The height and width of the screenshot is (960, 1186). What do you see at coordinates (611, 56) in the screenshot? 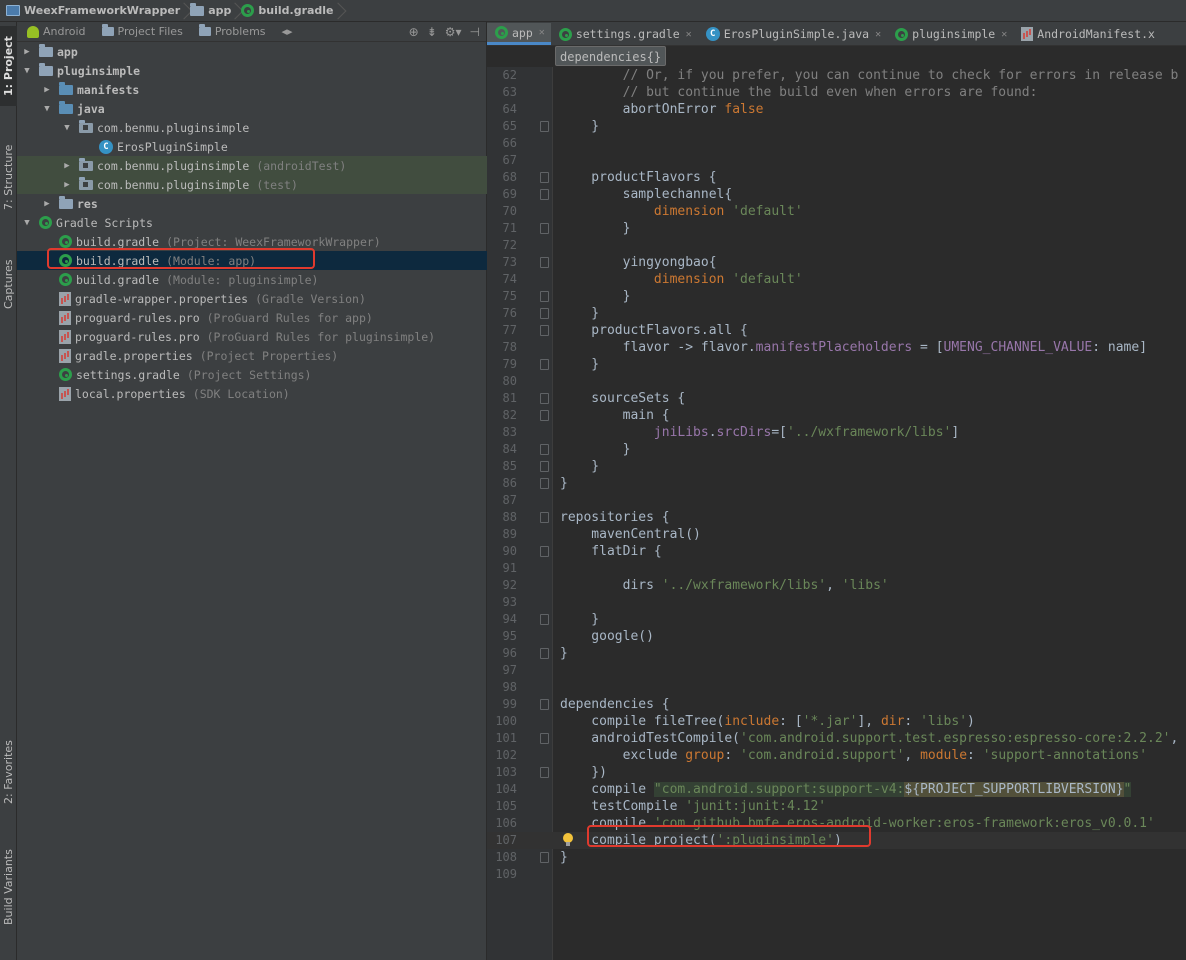
I see `code-breadcrumb: dependencies{}` at bounding box center [611, 56].